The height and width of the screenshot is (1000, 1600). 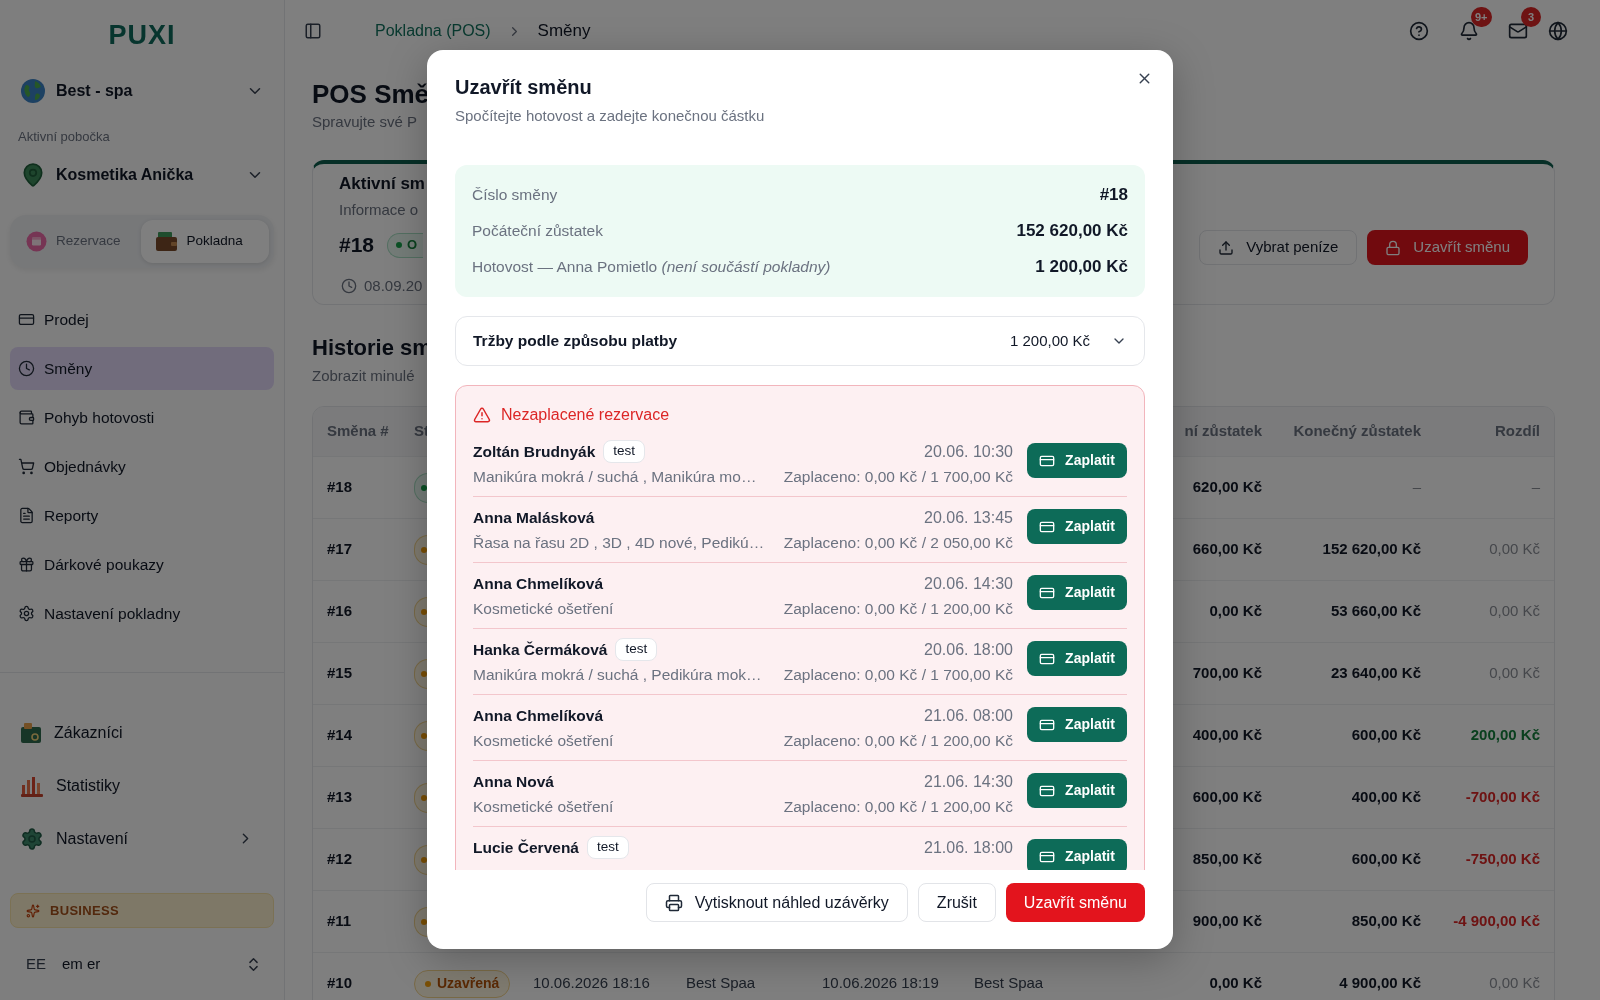 I want to click on clock-icon, so click(x=26, y=368).